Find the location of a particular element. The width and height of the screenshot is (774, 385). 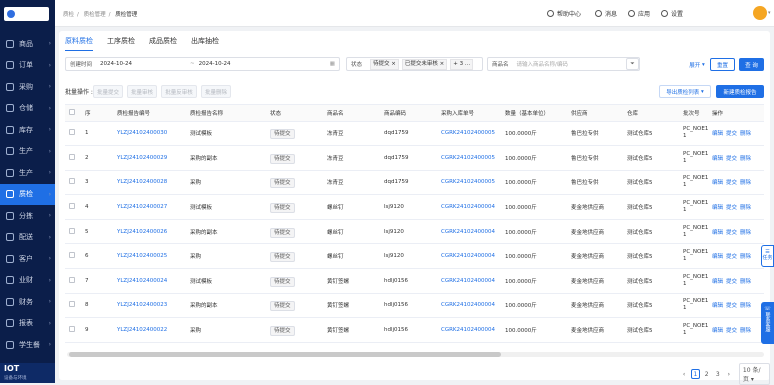

product-filter: 商品名 请输入商品名称/编码 is located at coordinates (563, 64).